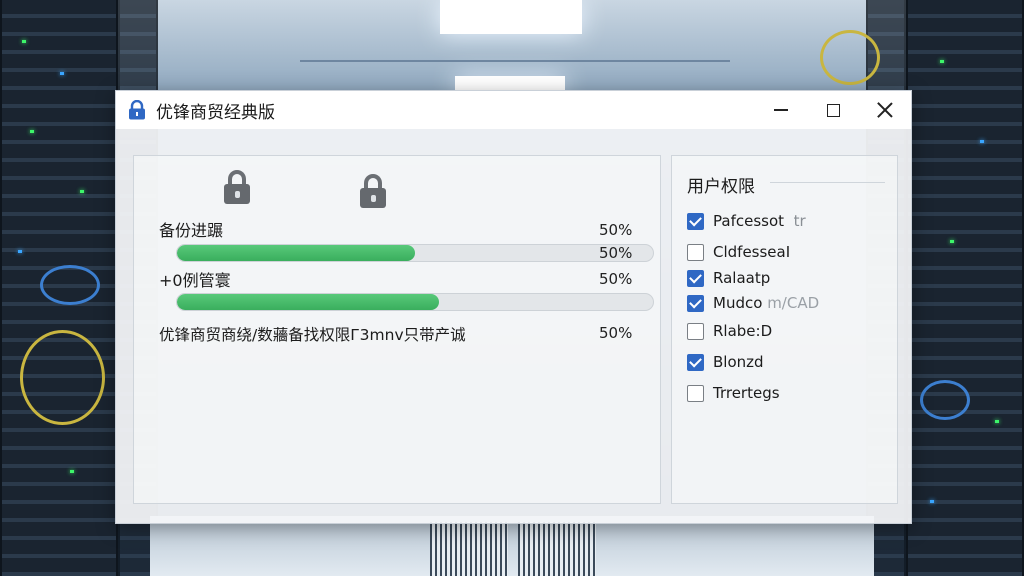 Image resolution: width=1024 pixels, height=576 pixels. What do you see at coordinates (512, 546) in the screenshot?
I see `floor` at bounding box center [512, 546].